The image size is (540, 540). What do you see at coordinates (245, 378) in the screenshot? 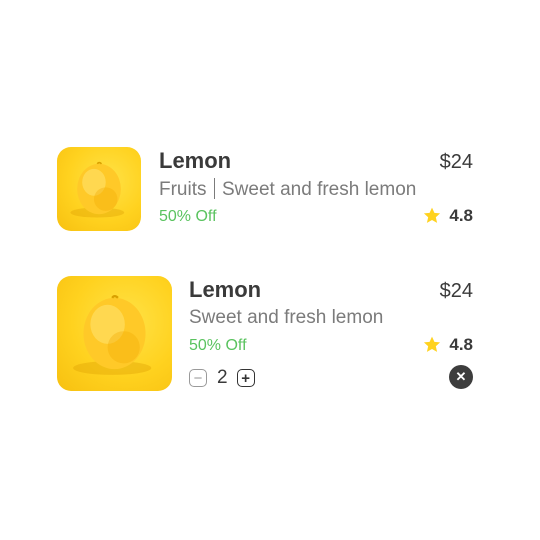
I see `increase-quantity-button: +` at bounding box center [245, 378].